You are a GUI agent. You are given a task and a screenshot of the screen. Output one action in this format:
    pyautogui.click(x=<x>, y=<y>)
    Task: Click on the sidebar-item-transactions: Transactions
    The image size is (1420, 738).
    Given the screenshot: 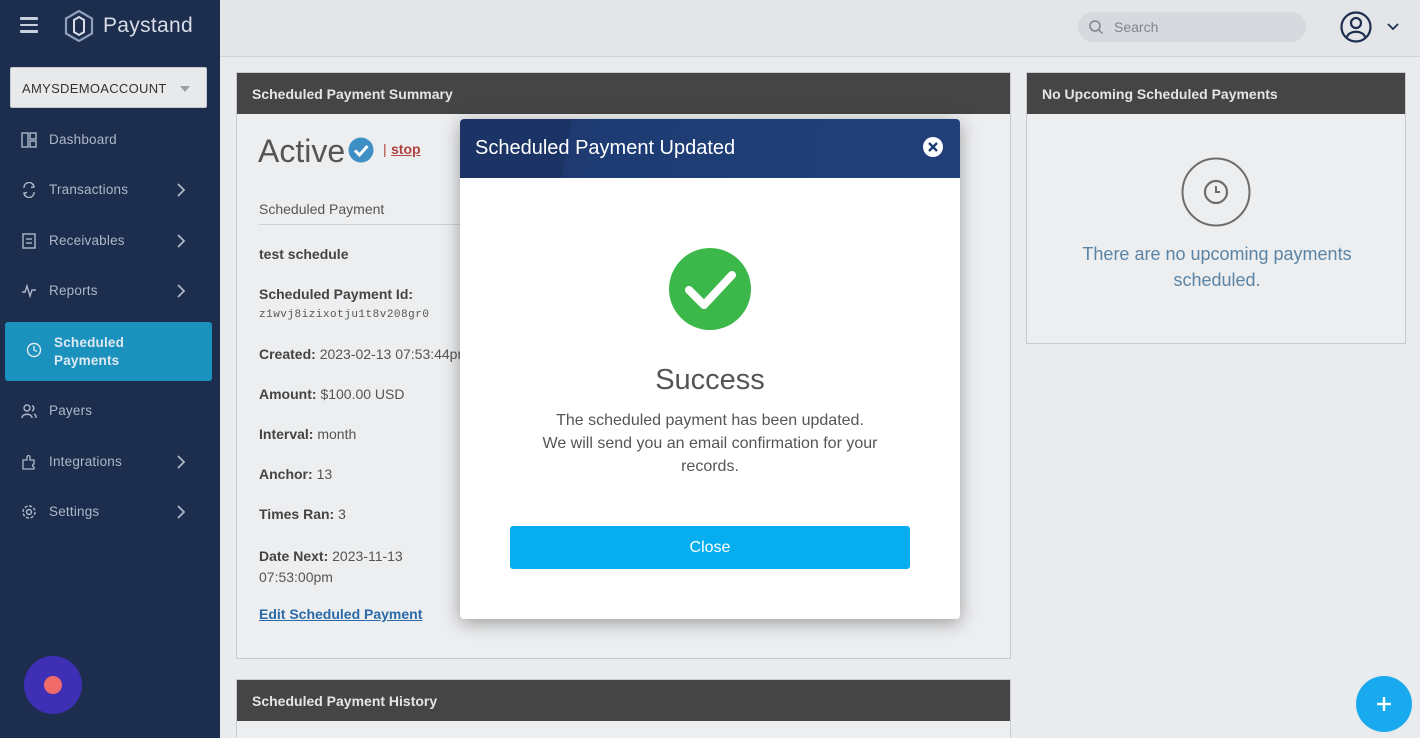 What is the action you would take?
    pyautogui.click(x=108, y=190)
    